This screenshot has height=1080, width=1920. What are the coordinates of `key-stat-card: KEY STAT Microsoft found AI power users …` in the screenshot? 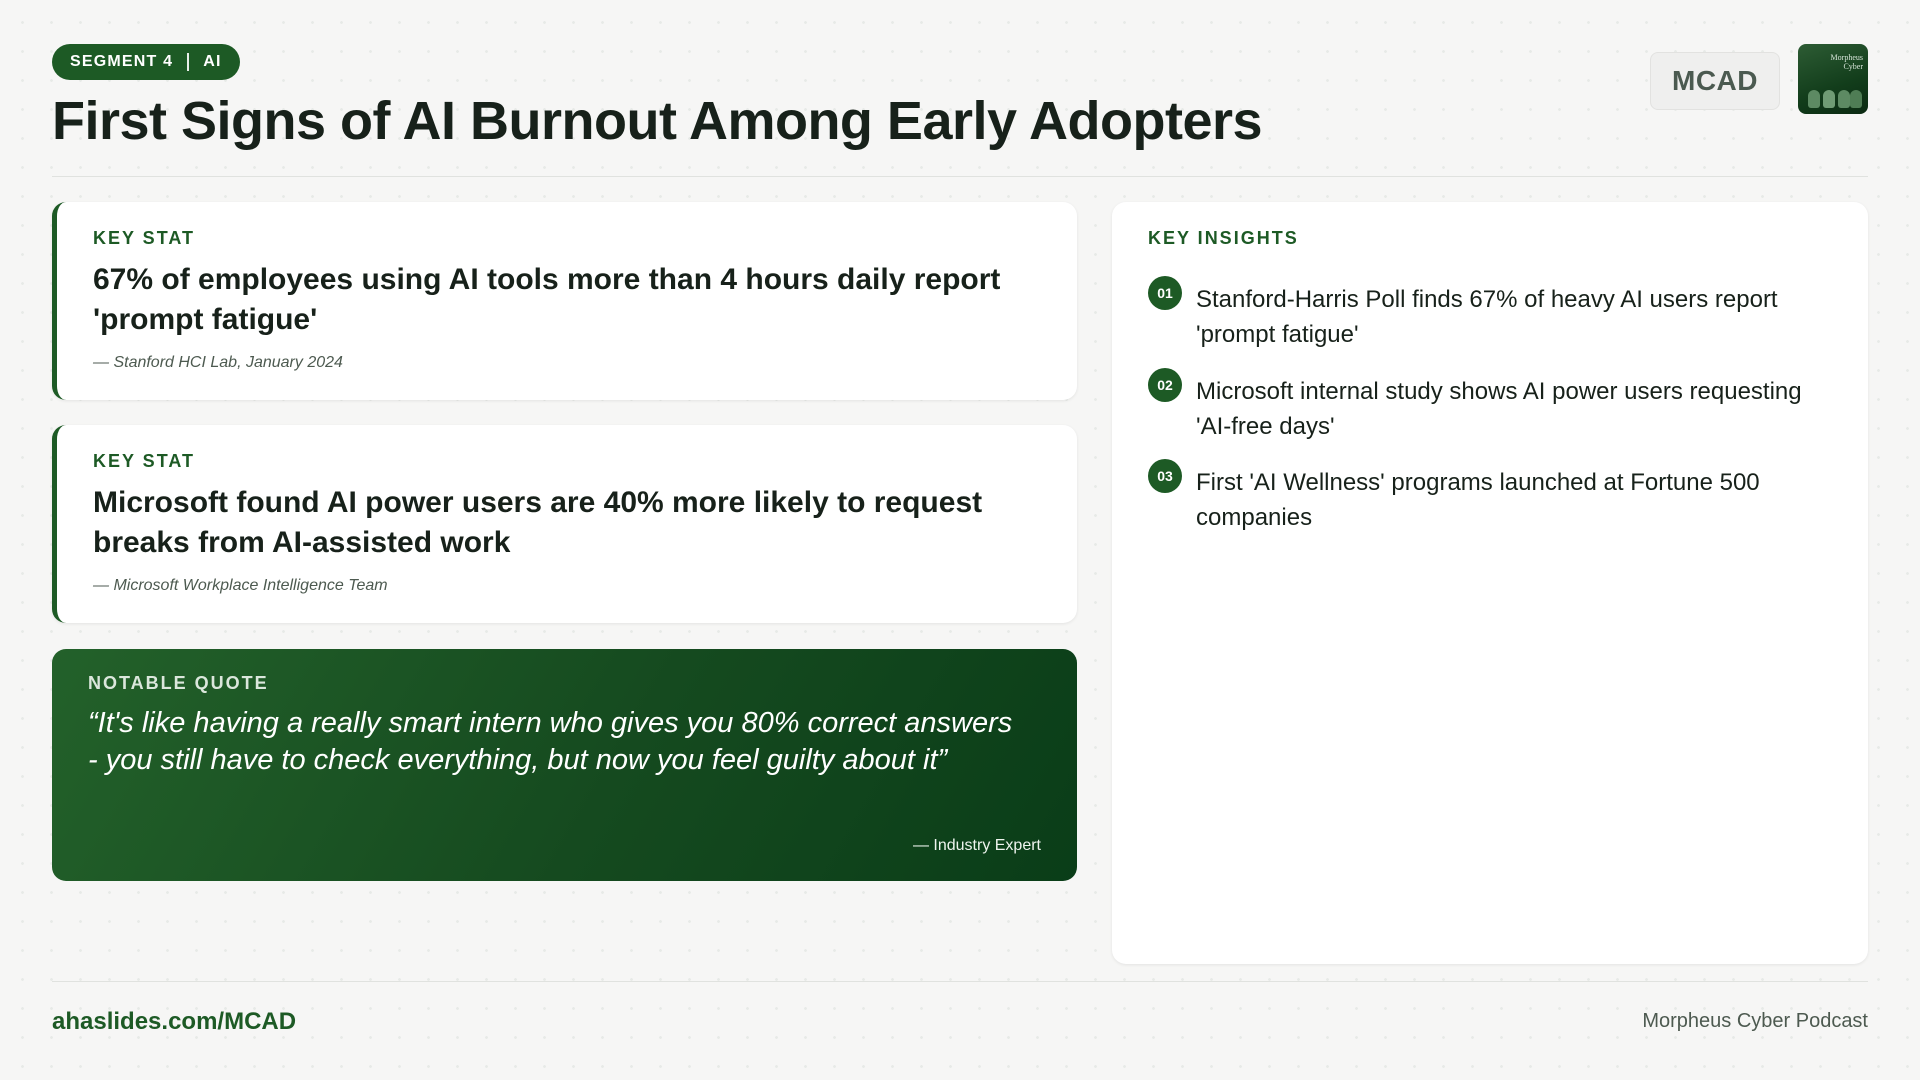 It's located at (564, 524).